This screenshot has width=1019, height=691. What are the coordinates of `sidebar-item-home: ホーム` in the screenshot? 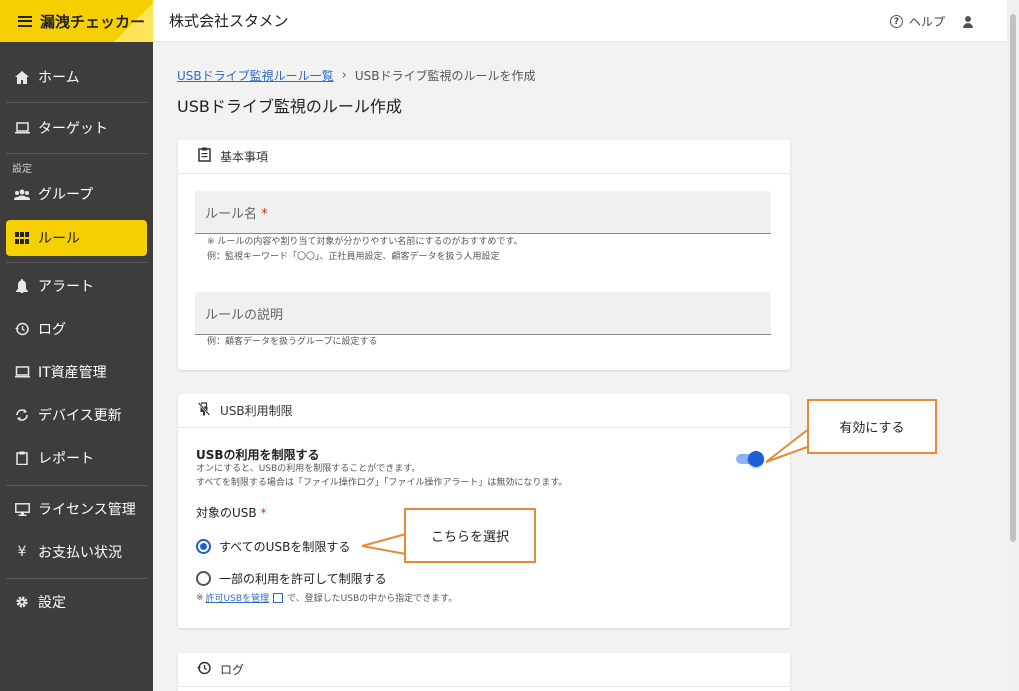 It's located at (76, 77).